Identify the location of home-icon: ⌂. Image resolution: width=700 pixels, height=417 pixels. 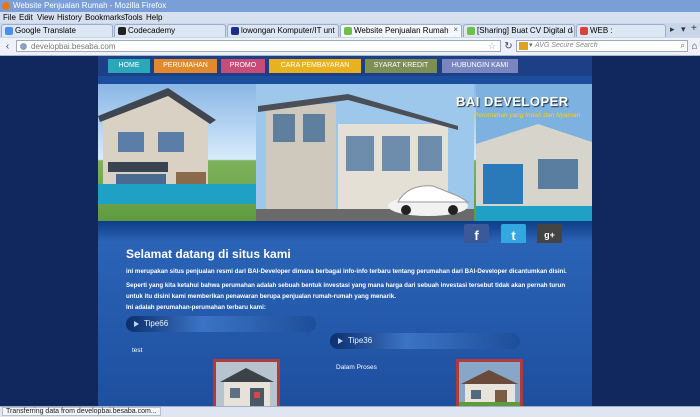
(694, 46).